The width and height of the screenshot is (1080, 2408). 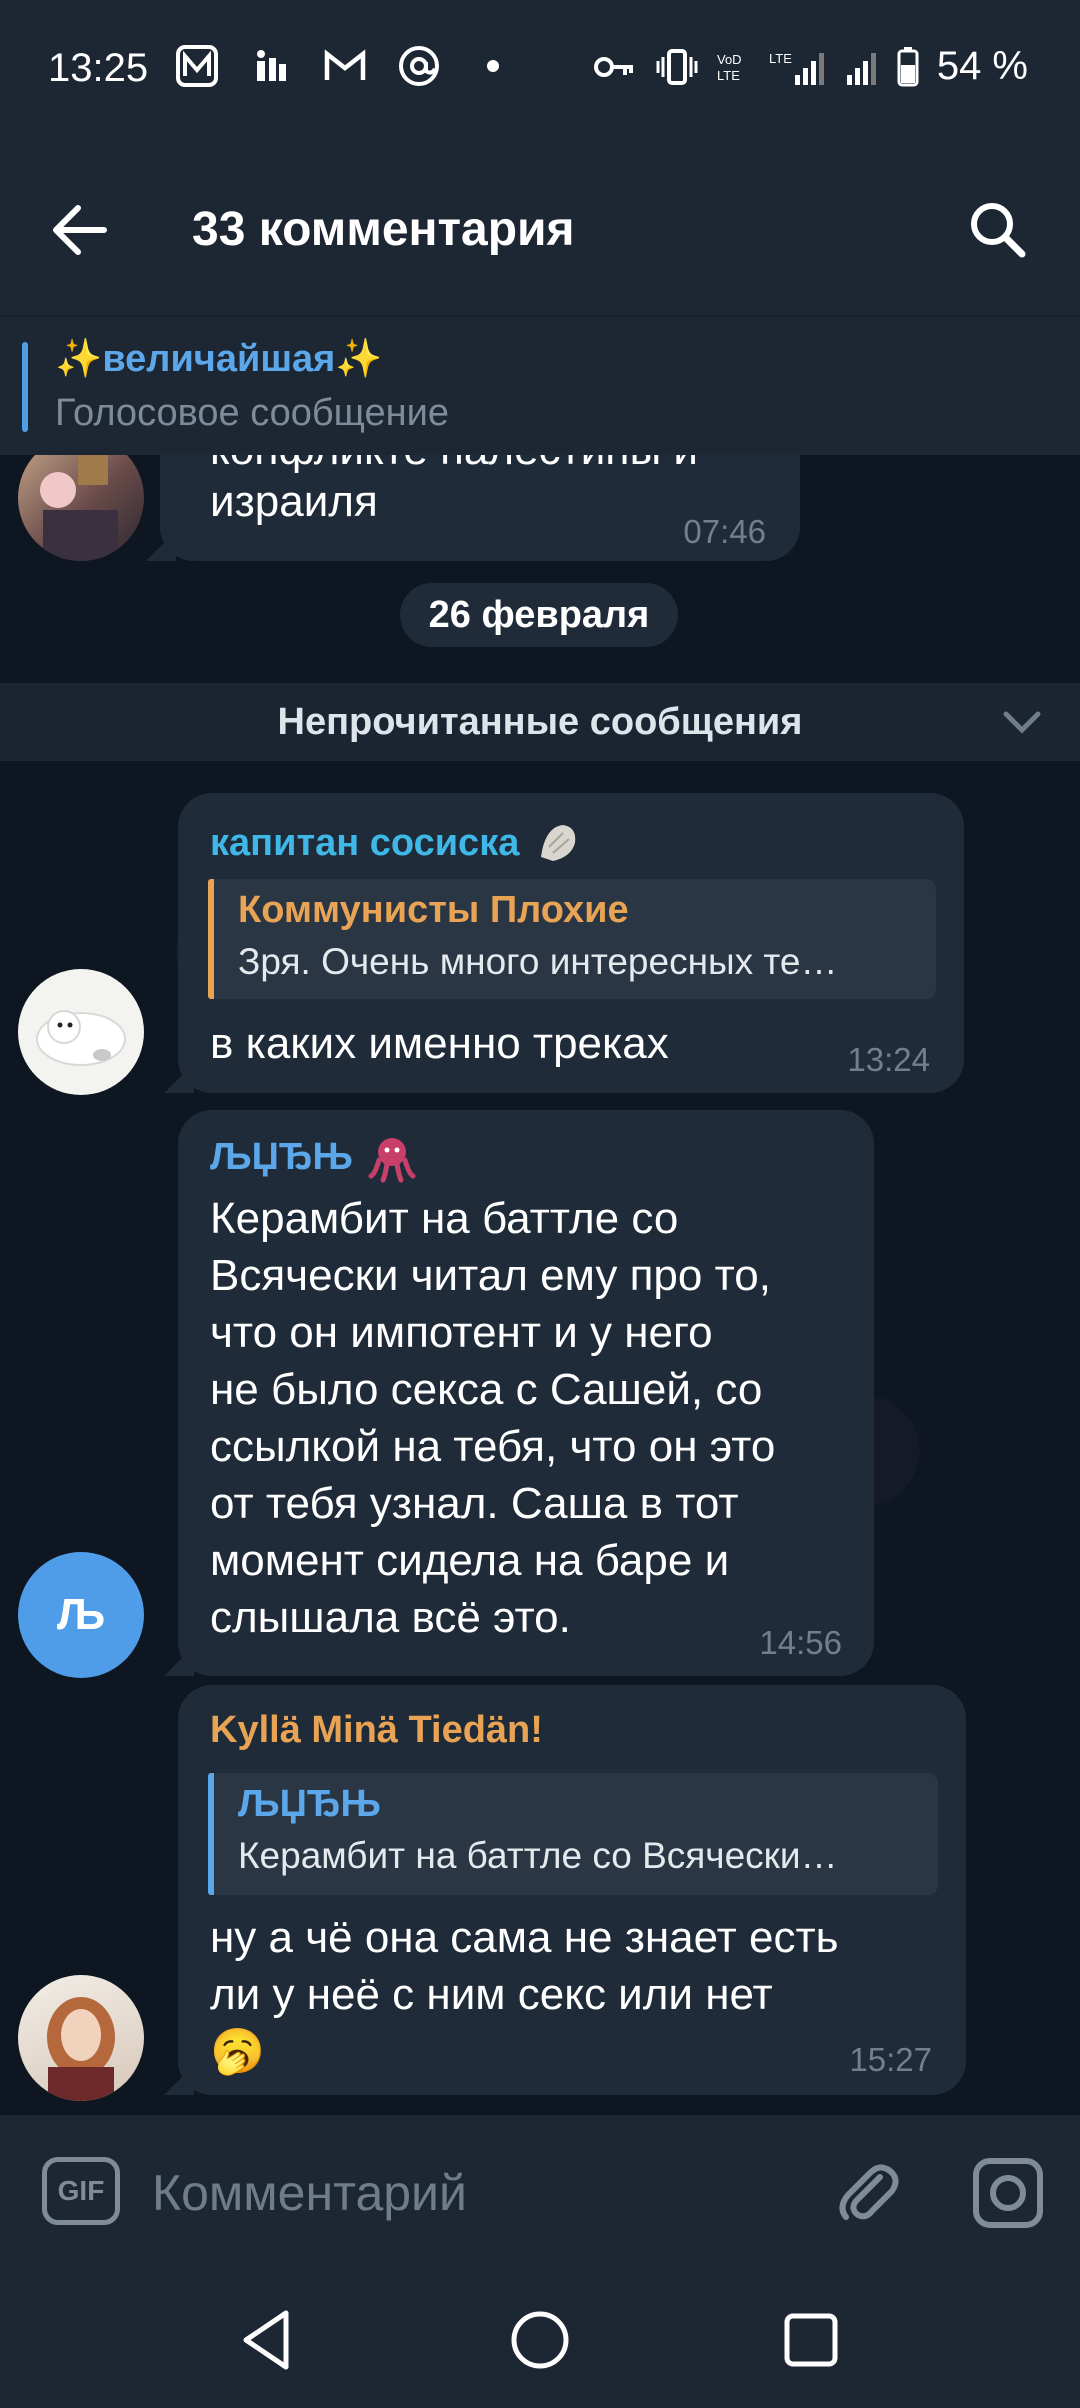 I want to click on circle-home-icon, so click(x=540, y=2340).